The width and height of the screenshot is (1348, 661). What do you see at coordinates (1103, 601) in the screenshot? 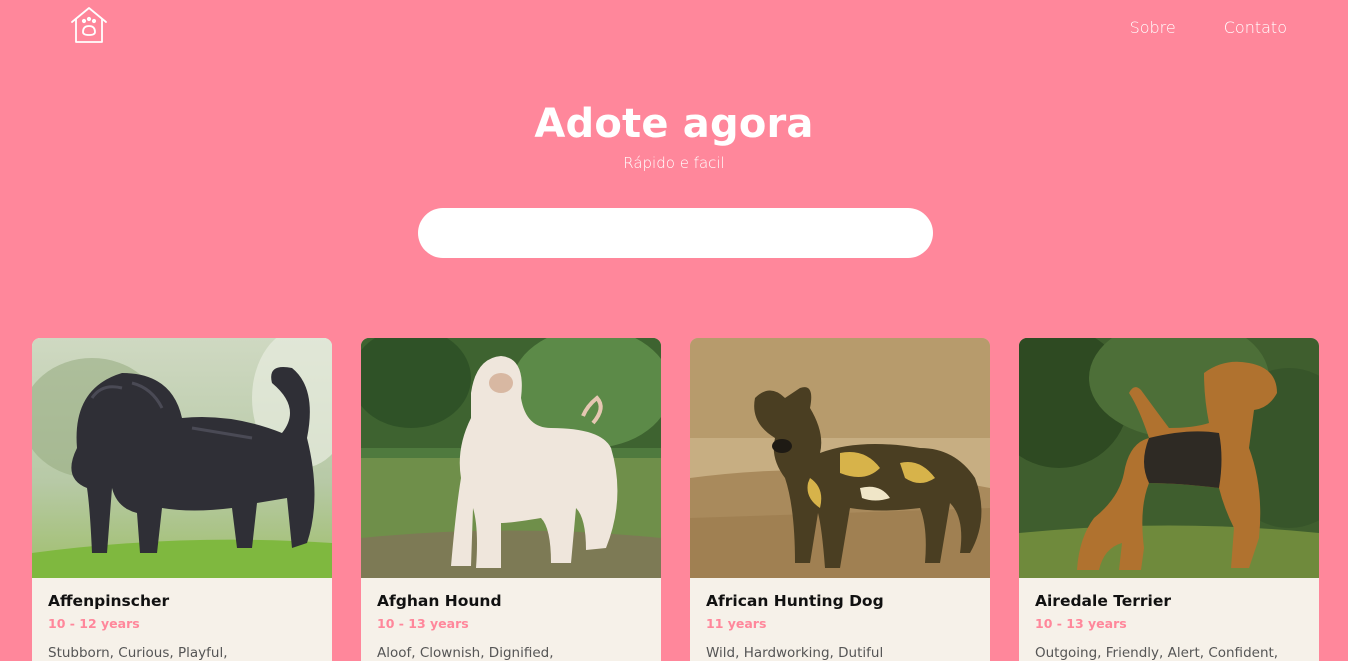
I see `breed-name: Airedale Terrier` at bounding box center [1103, 601].